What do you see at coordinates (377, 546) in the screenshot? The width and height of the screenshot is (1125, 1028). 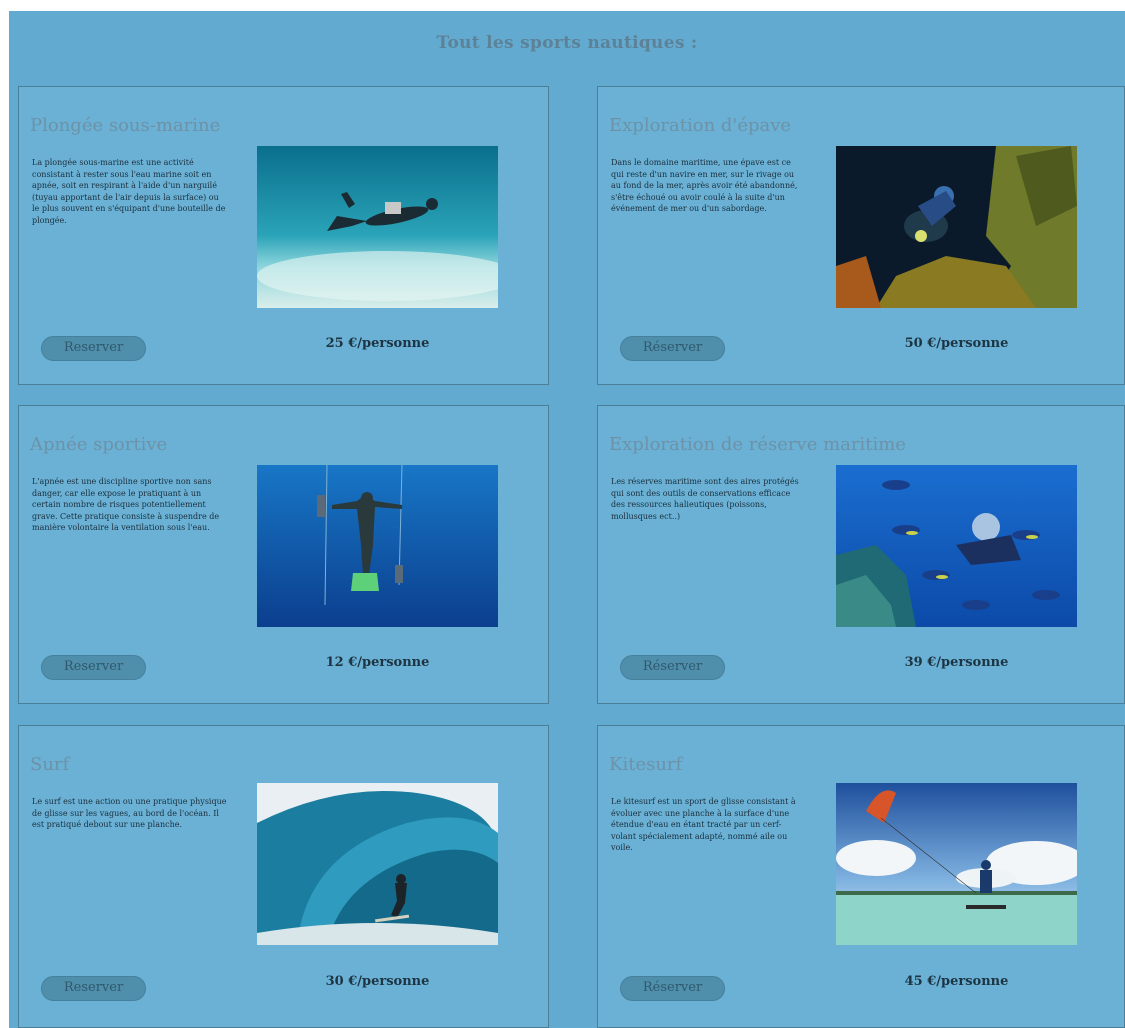 I see `freediver-image` at bounding box center [377, 546].